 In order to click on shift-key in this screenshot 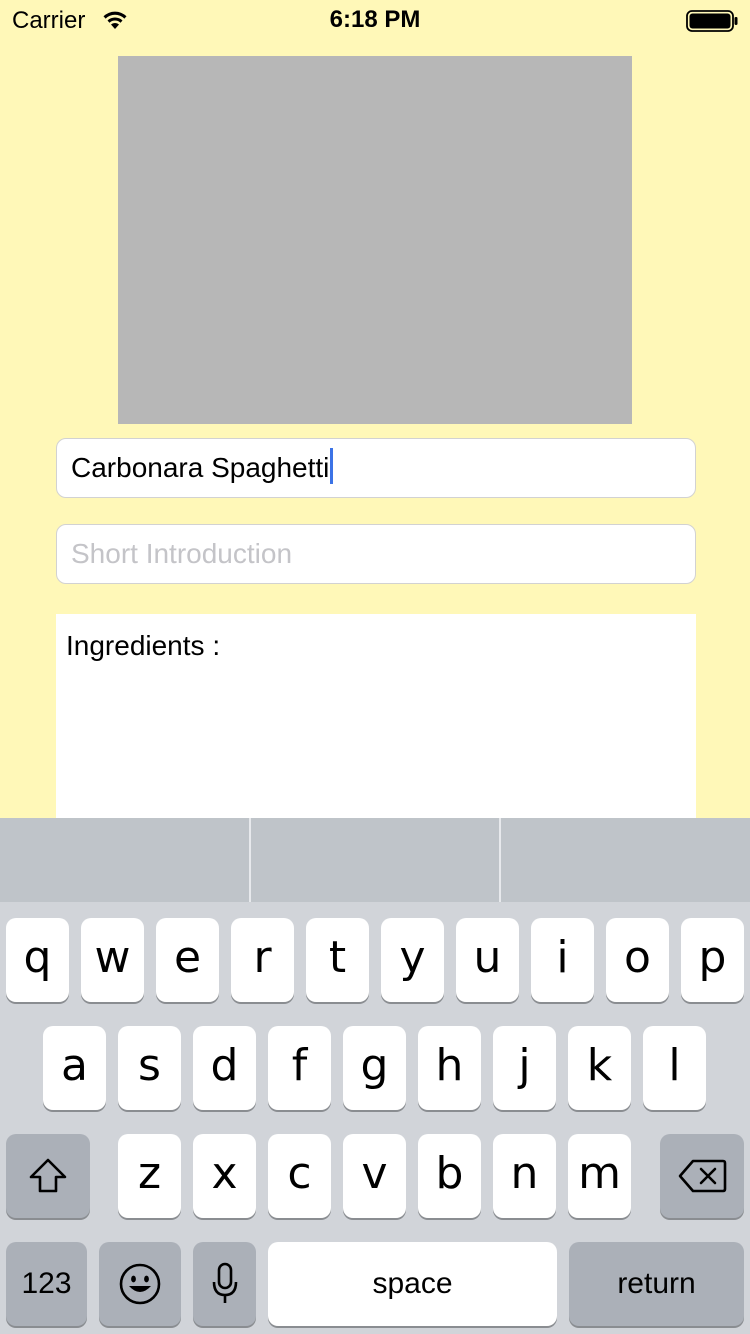, I will do `click(48, 1176)`.